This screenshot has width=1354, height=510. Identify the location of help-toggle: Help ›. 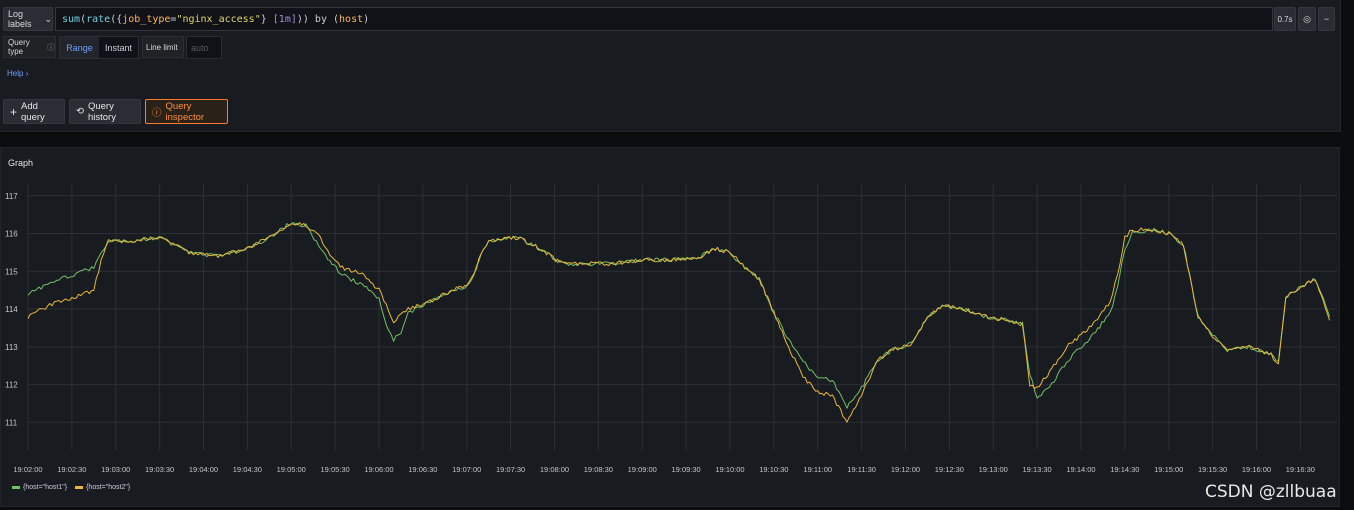
(17, 73).